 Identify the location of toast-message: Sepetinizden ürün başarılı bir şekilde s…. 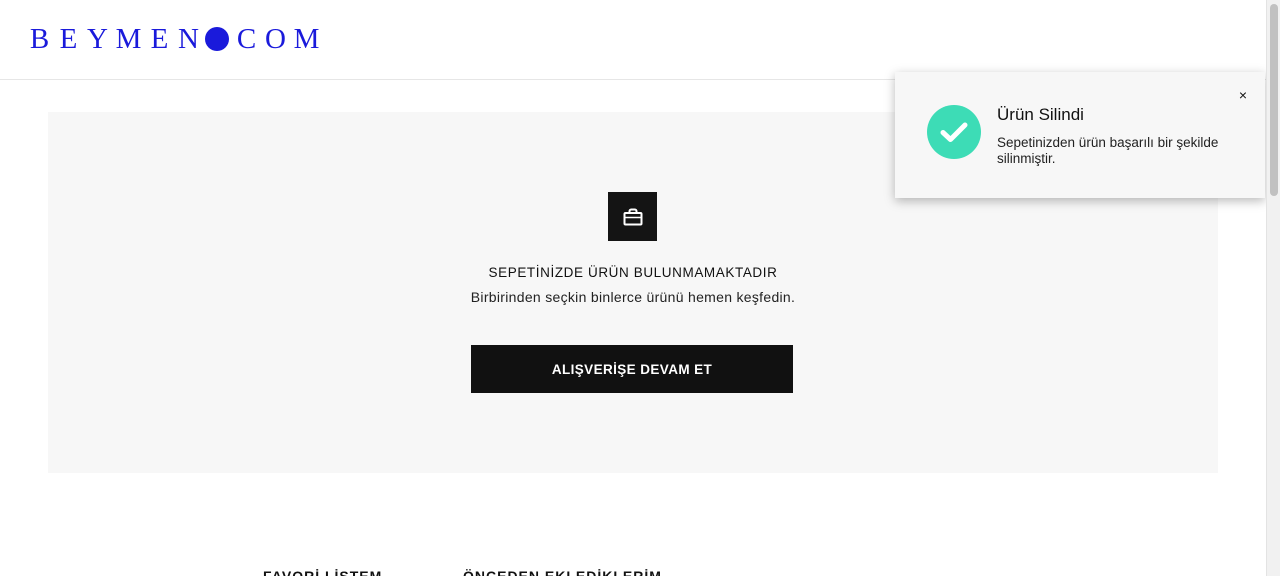
(1108, 150).